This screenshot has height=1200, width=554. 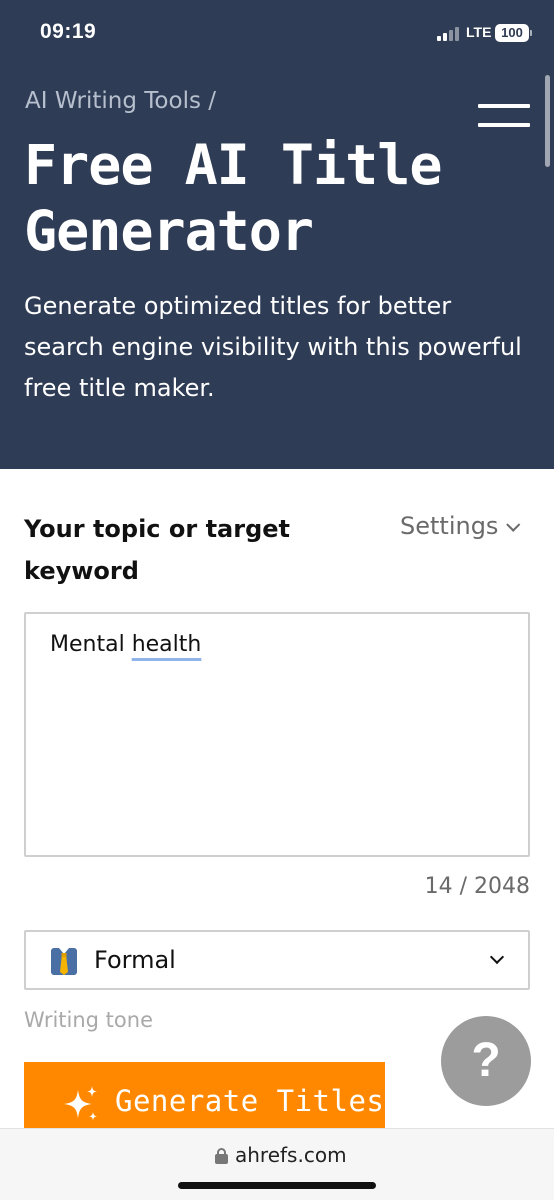 I want to click on settings-label: Settings, so click(x=449, y=526).